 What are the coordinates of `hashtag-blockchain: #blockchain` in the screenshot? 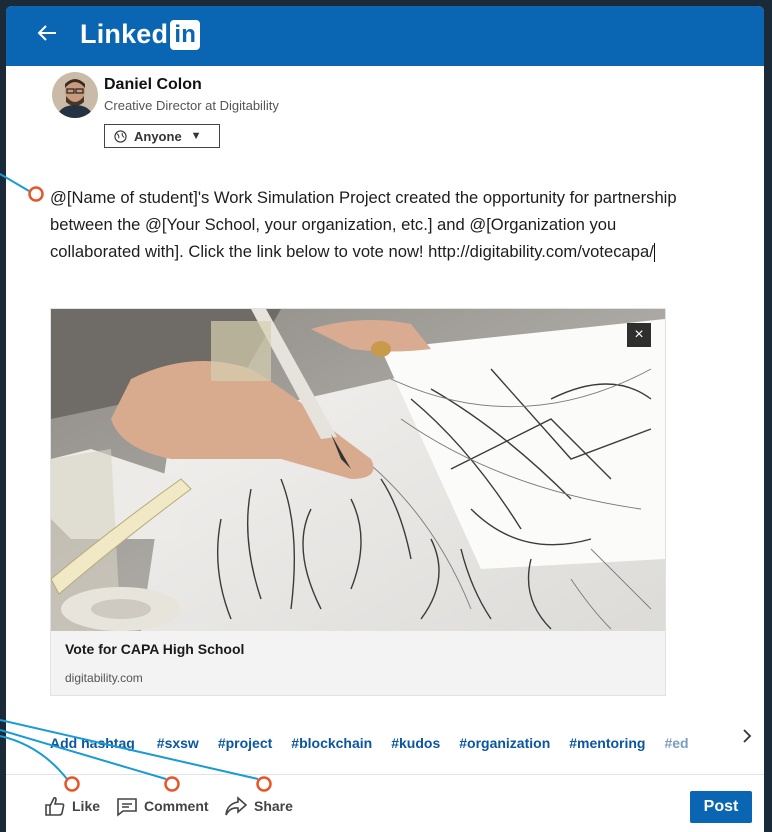 It's located at (331, 743).